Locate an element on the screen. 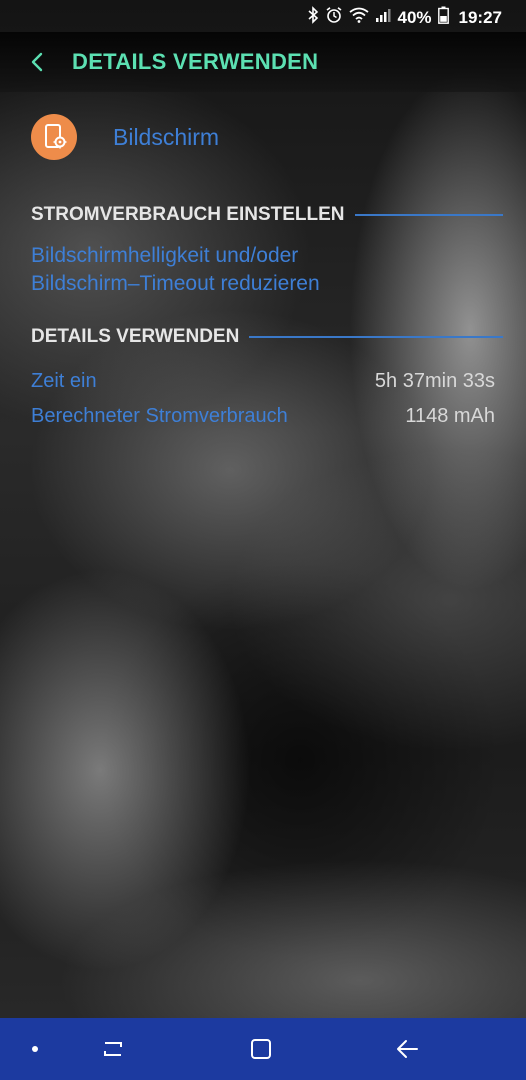  navigation-bar is located at coordinates (263, 1049).